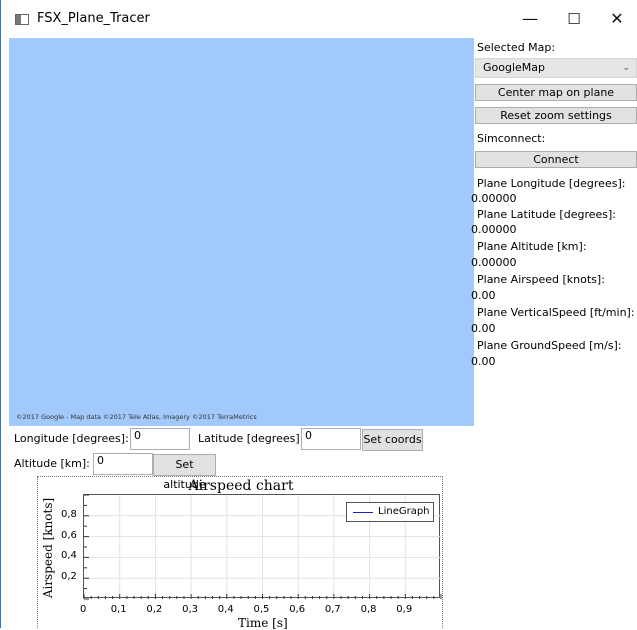 The width and height of the screenshot is (637, 630). What do you see at coordinates (556, 159) in the screenshot?
I see `connect-button: Connect` at bounding box center [556, 159].